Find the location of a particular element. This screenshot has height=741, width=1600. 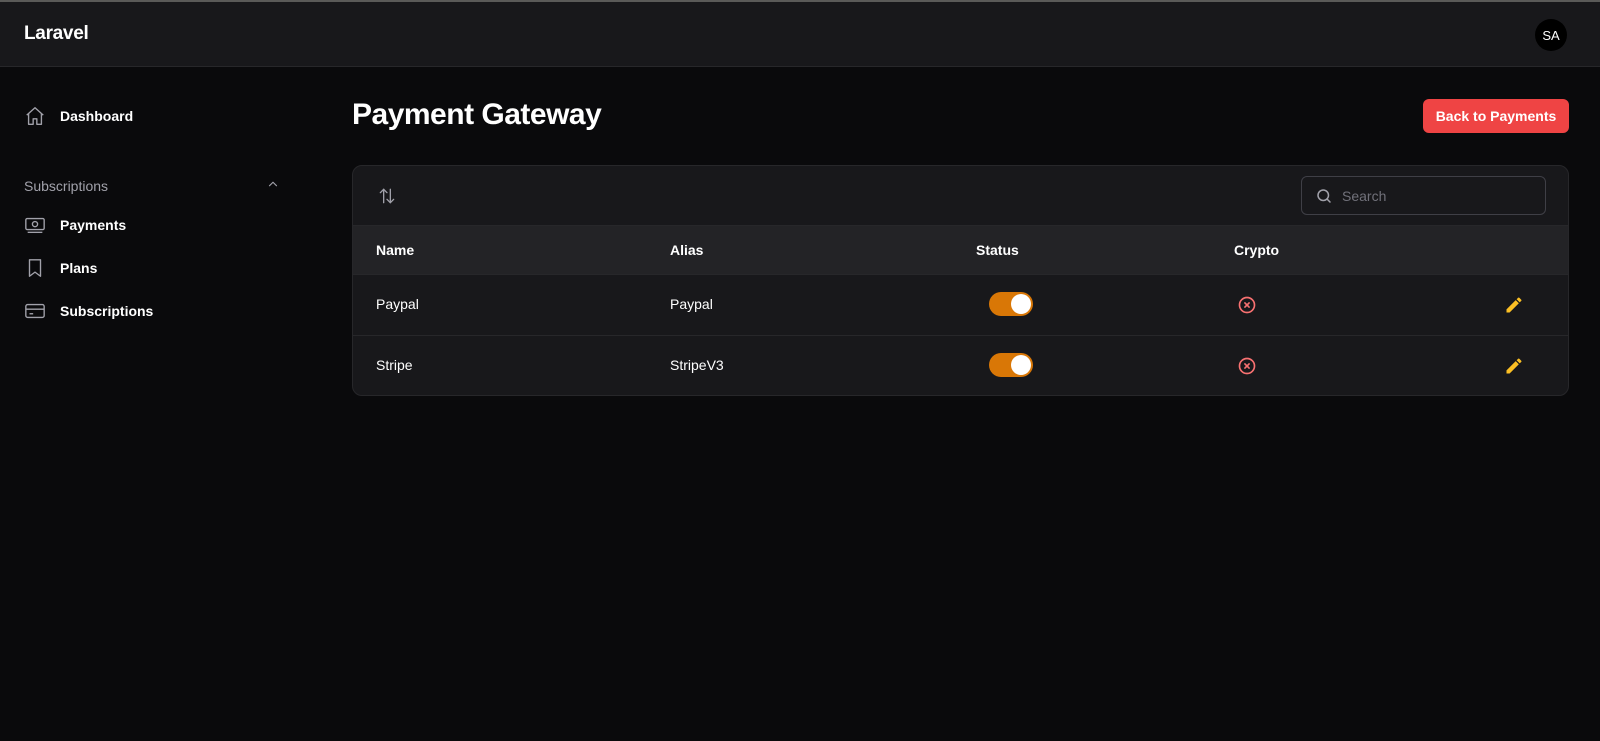

column-header-status: Status is located at coordinates (997, 250).